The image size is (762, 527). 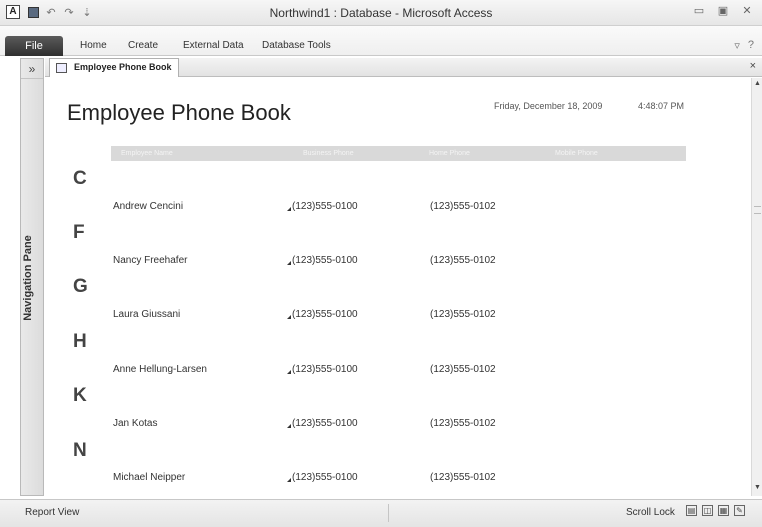 What do you see at coordinates (34, 46) in the screenshot?
I see `file-tab: File` at bounding box center [34, 46].